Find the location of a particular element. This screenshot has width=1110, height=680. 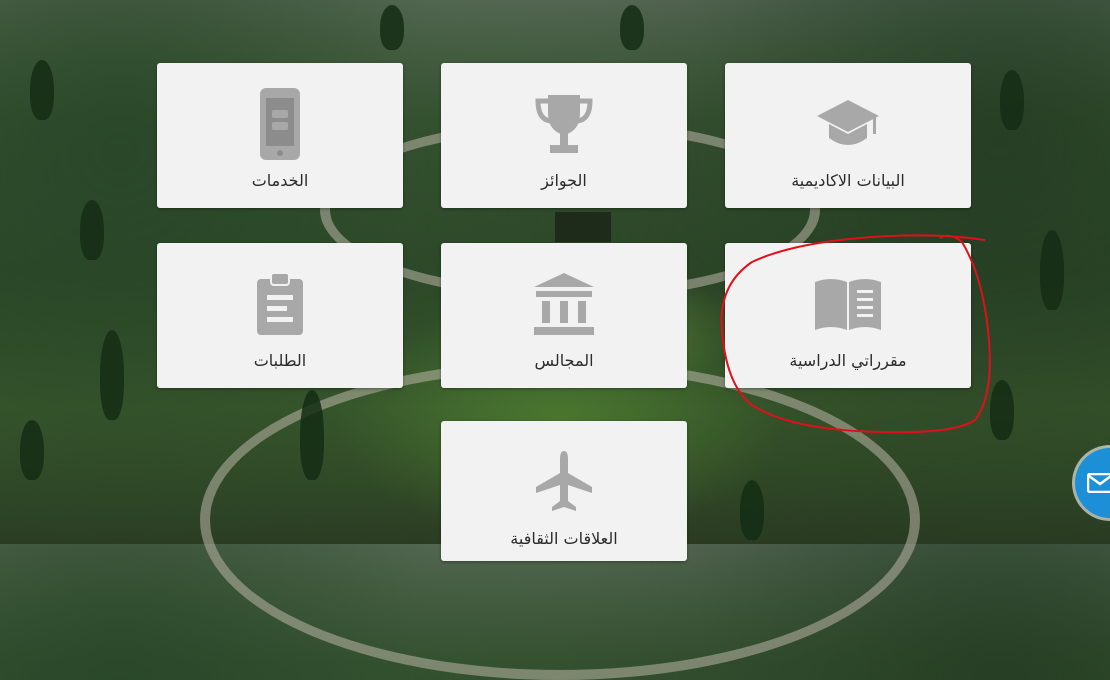

my-courses-tile: مقرراتي الدراسية is located at coordinates (848, 315).